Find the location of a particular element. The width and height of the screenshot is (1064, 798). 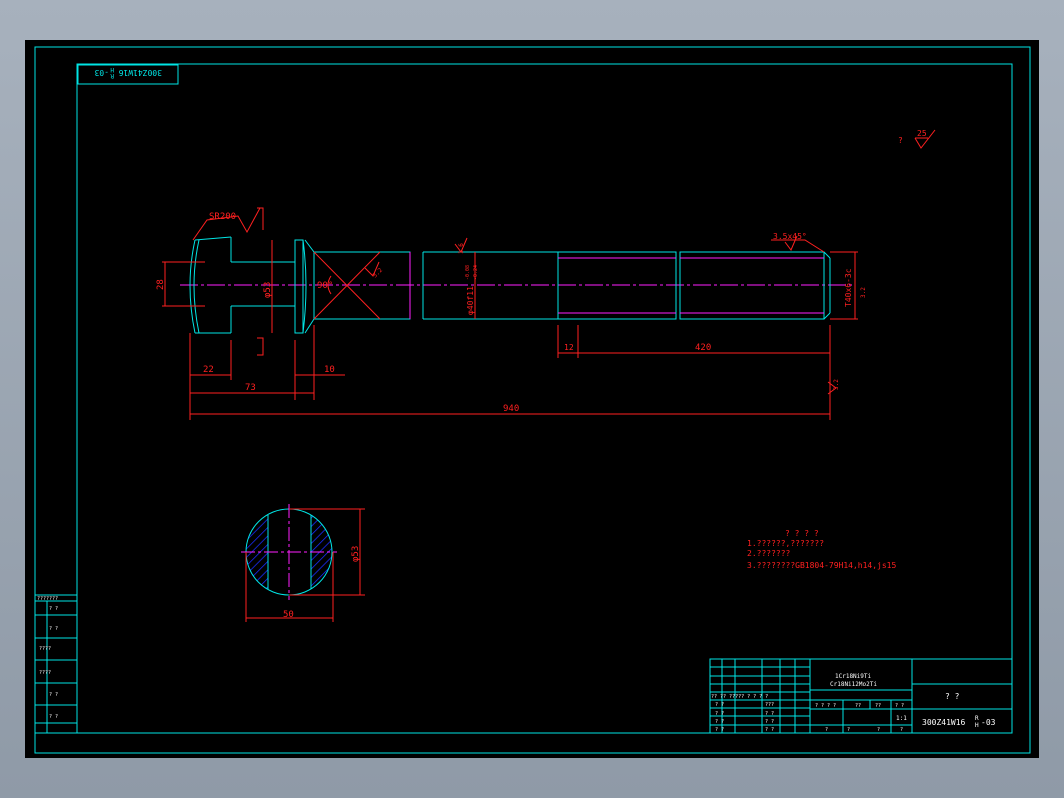

tb-mid-2: ? ? is located at coordinates (769, 722).